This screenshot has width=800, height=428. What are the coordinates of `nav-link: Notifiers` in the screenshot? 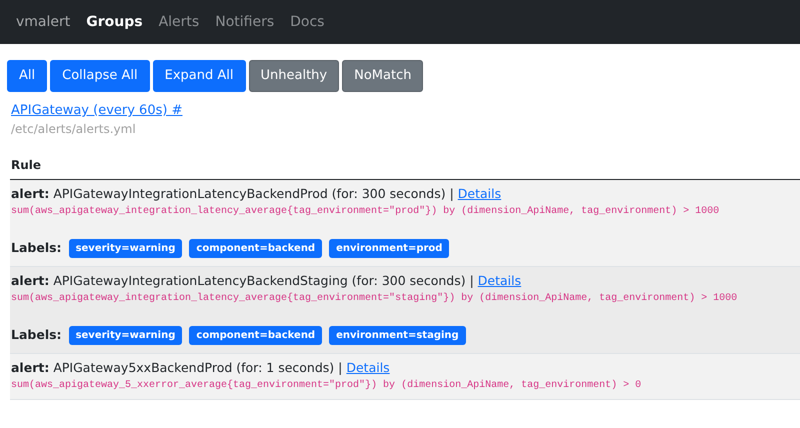 It's located at (244, 22).